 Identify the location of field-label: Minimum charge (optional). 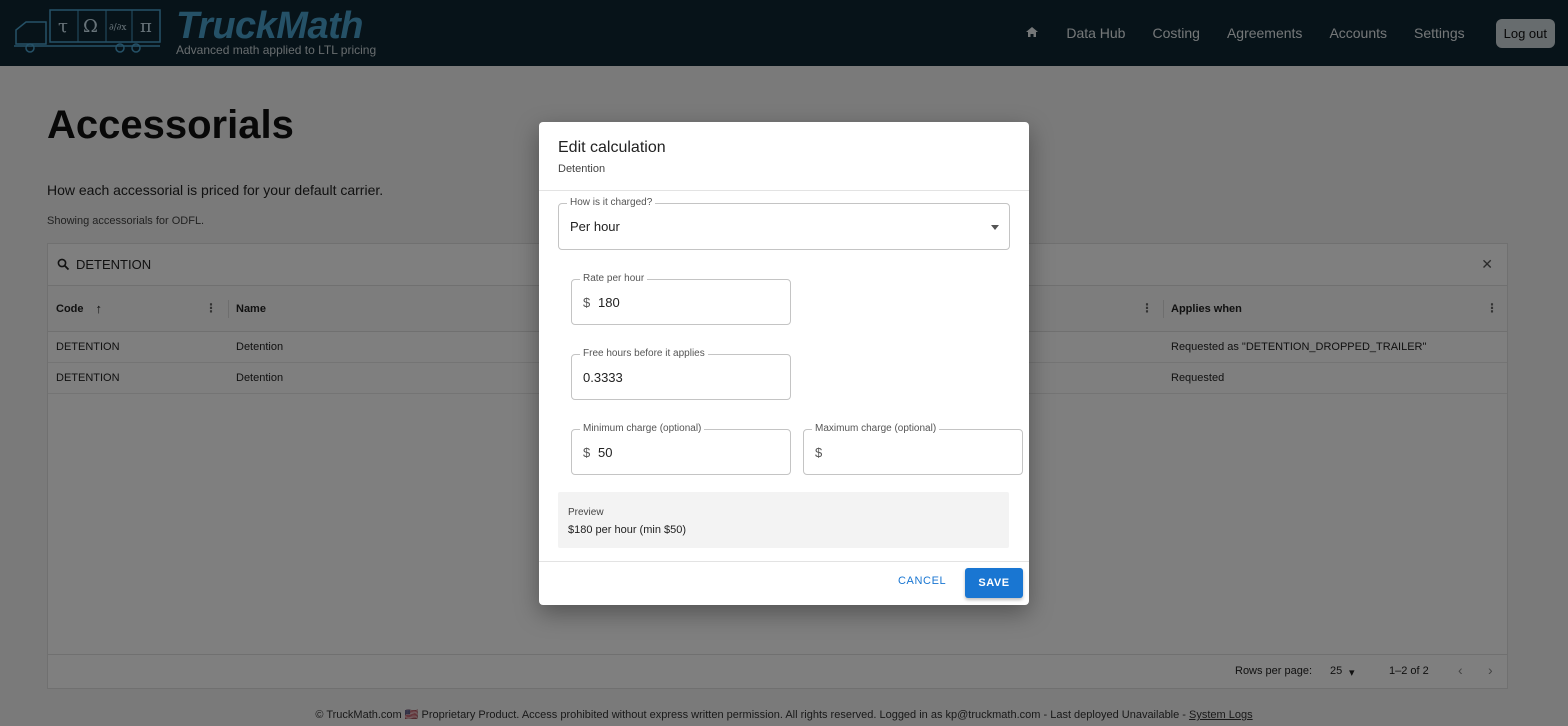
(642, 429).